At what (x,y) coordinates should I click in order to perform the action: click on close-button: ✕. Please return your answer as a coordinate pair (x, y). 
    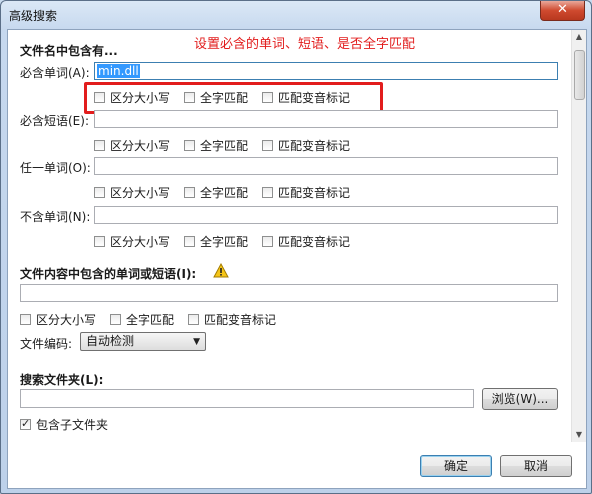
    Looking at the image, I should click on (562, 11).